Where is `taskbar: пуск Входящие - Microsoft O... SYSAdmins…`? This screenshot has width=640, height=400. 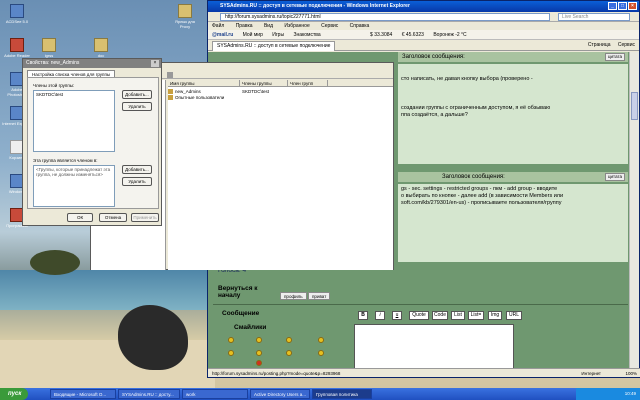
taskbar: пуск Входящие - Microsoft O... SYSAdmins… is located at coordinates (320, 394).